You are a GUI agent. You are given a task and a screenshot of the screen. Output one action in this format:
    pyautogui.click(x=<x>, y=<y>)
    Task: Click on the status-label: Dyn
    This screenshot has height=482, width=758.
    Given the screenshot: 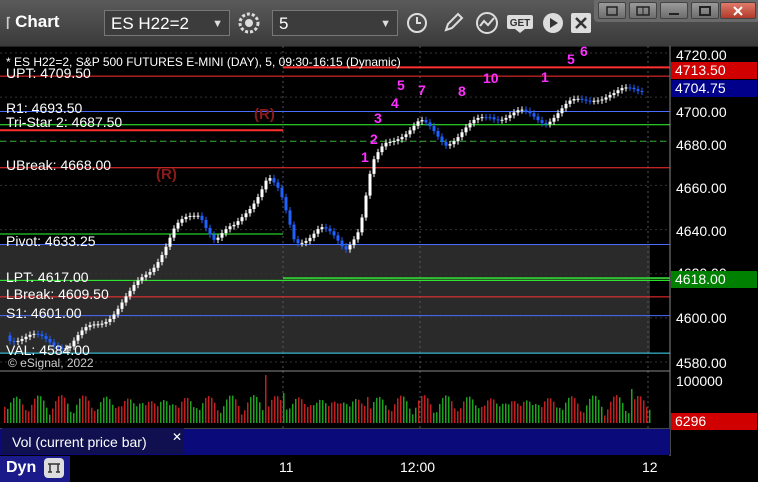 What is the action you would take?
    pyautogui.click(x=21, y=468)
    